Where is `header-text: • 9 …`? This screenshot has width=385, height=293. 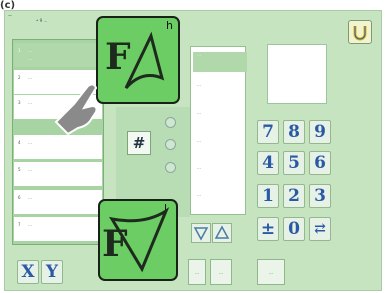 header-text: • 9 … is located at coordinates (42, 20).